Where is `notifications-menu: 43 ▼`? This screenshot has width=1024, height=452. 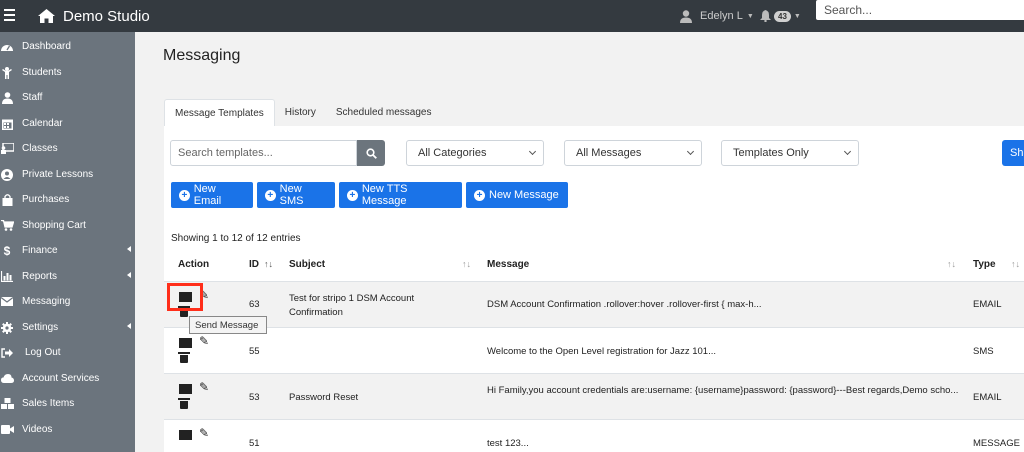 notifications-menu: 43 ▼ is located at coordinates (780, 16).